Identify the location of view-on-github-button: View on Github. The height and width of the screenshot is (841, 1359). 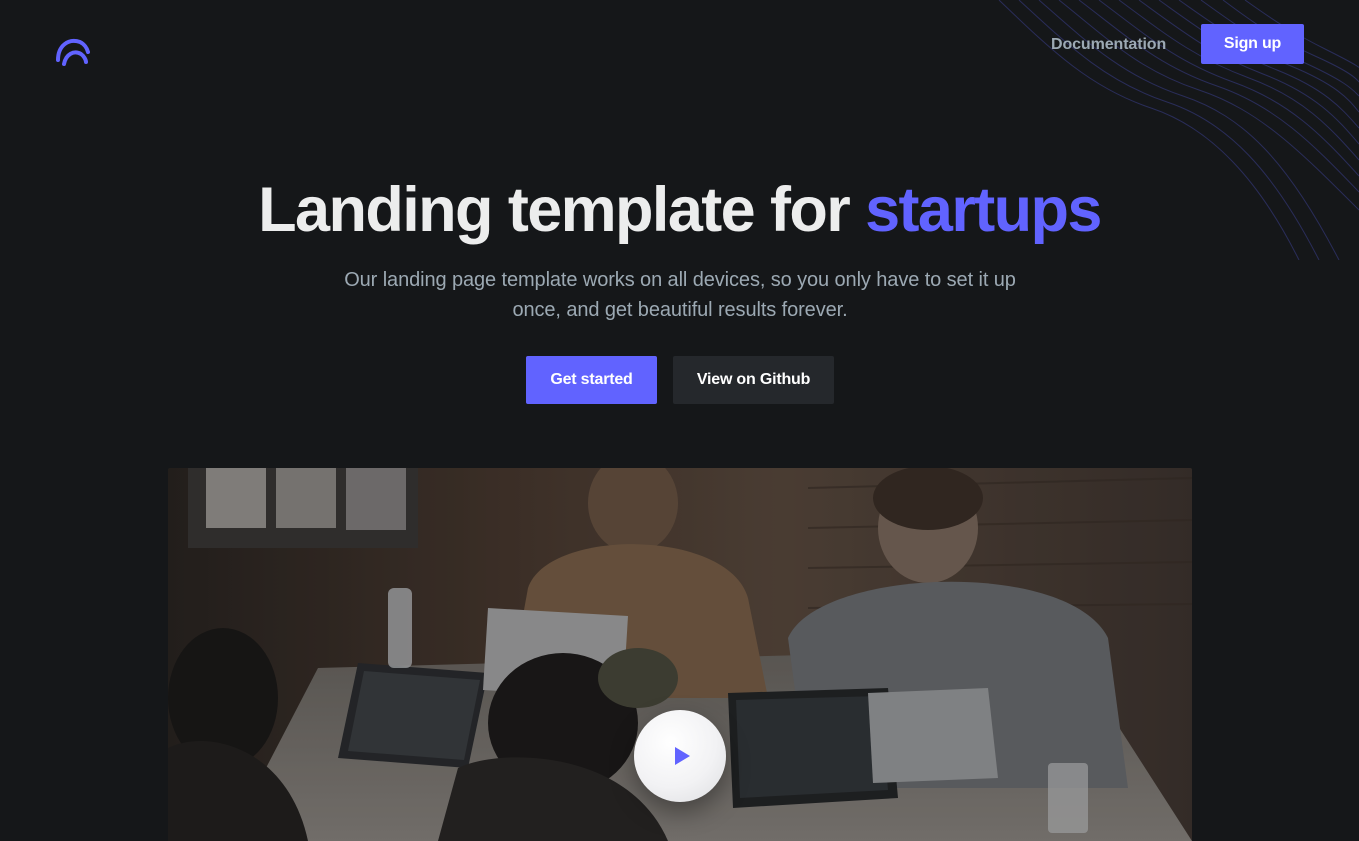
(753, 380).